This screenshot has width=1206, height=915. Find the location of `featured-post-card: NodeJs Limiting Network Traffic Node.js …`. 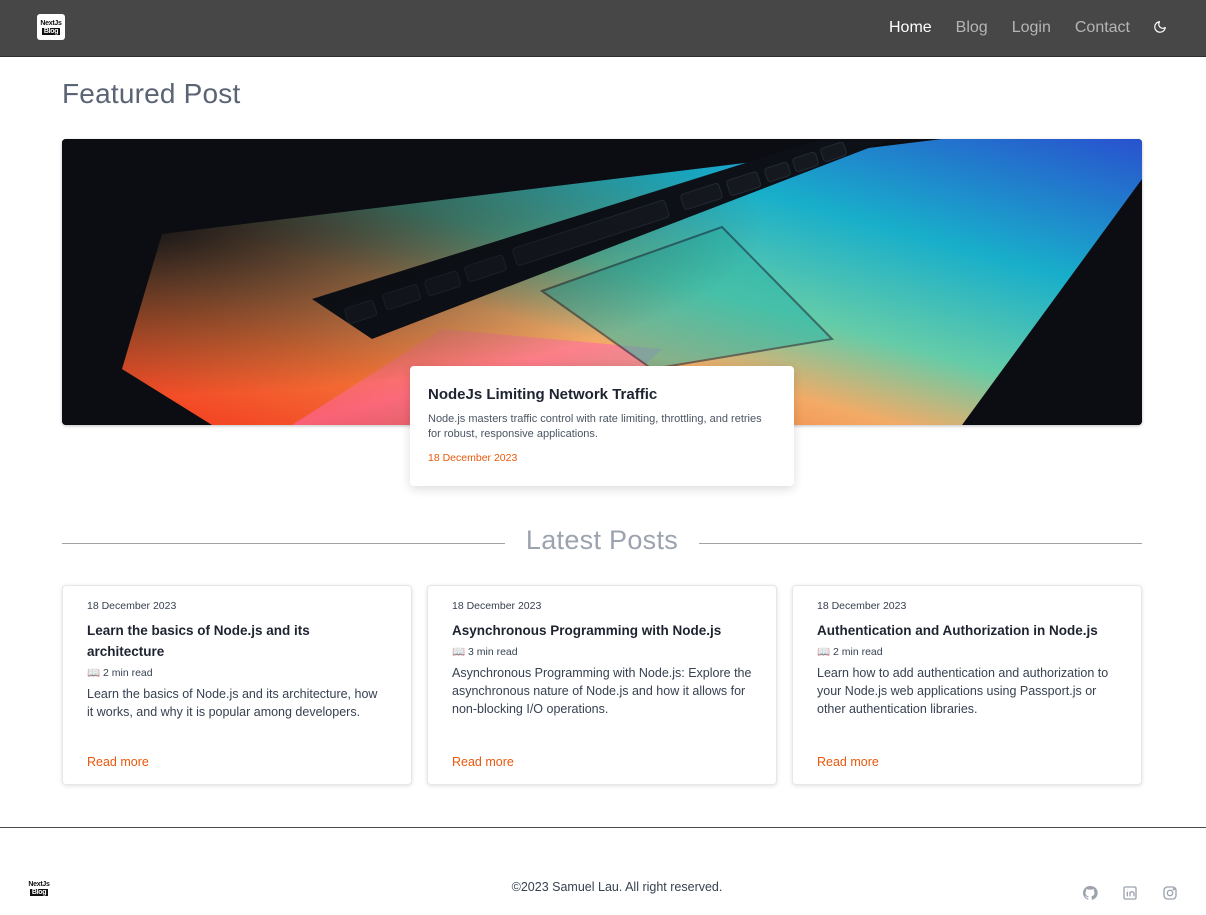

featured-post-card: NodeJs Limiting Network Traffic Node.js … is located at coordinates (602, 426).